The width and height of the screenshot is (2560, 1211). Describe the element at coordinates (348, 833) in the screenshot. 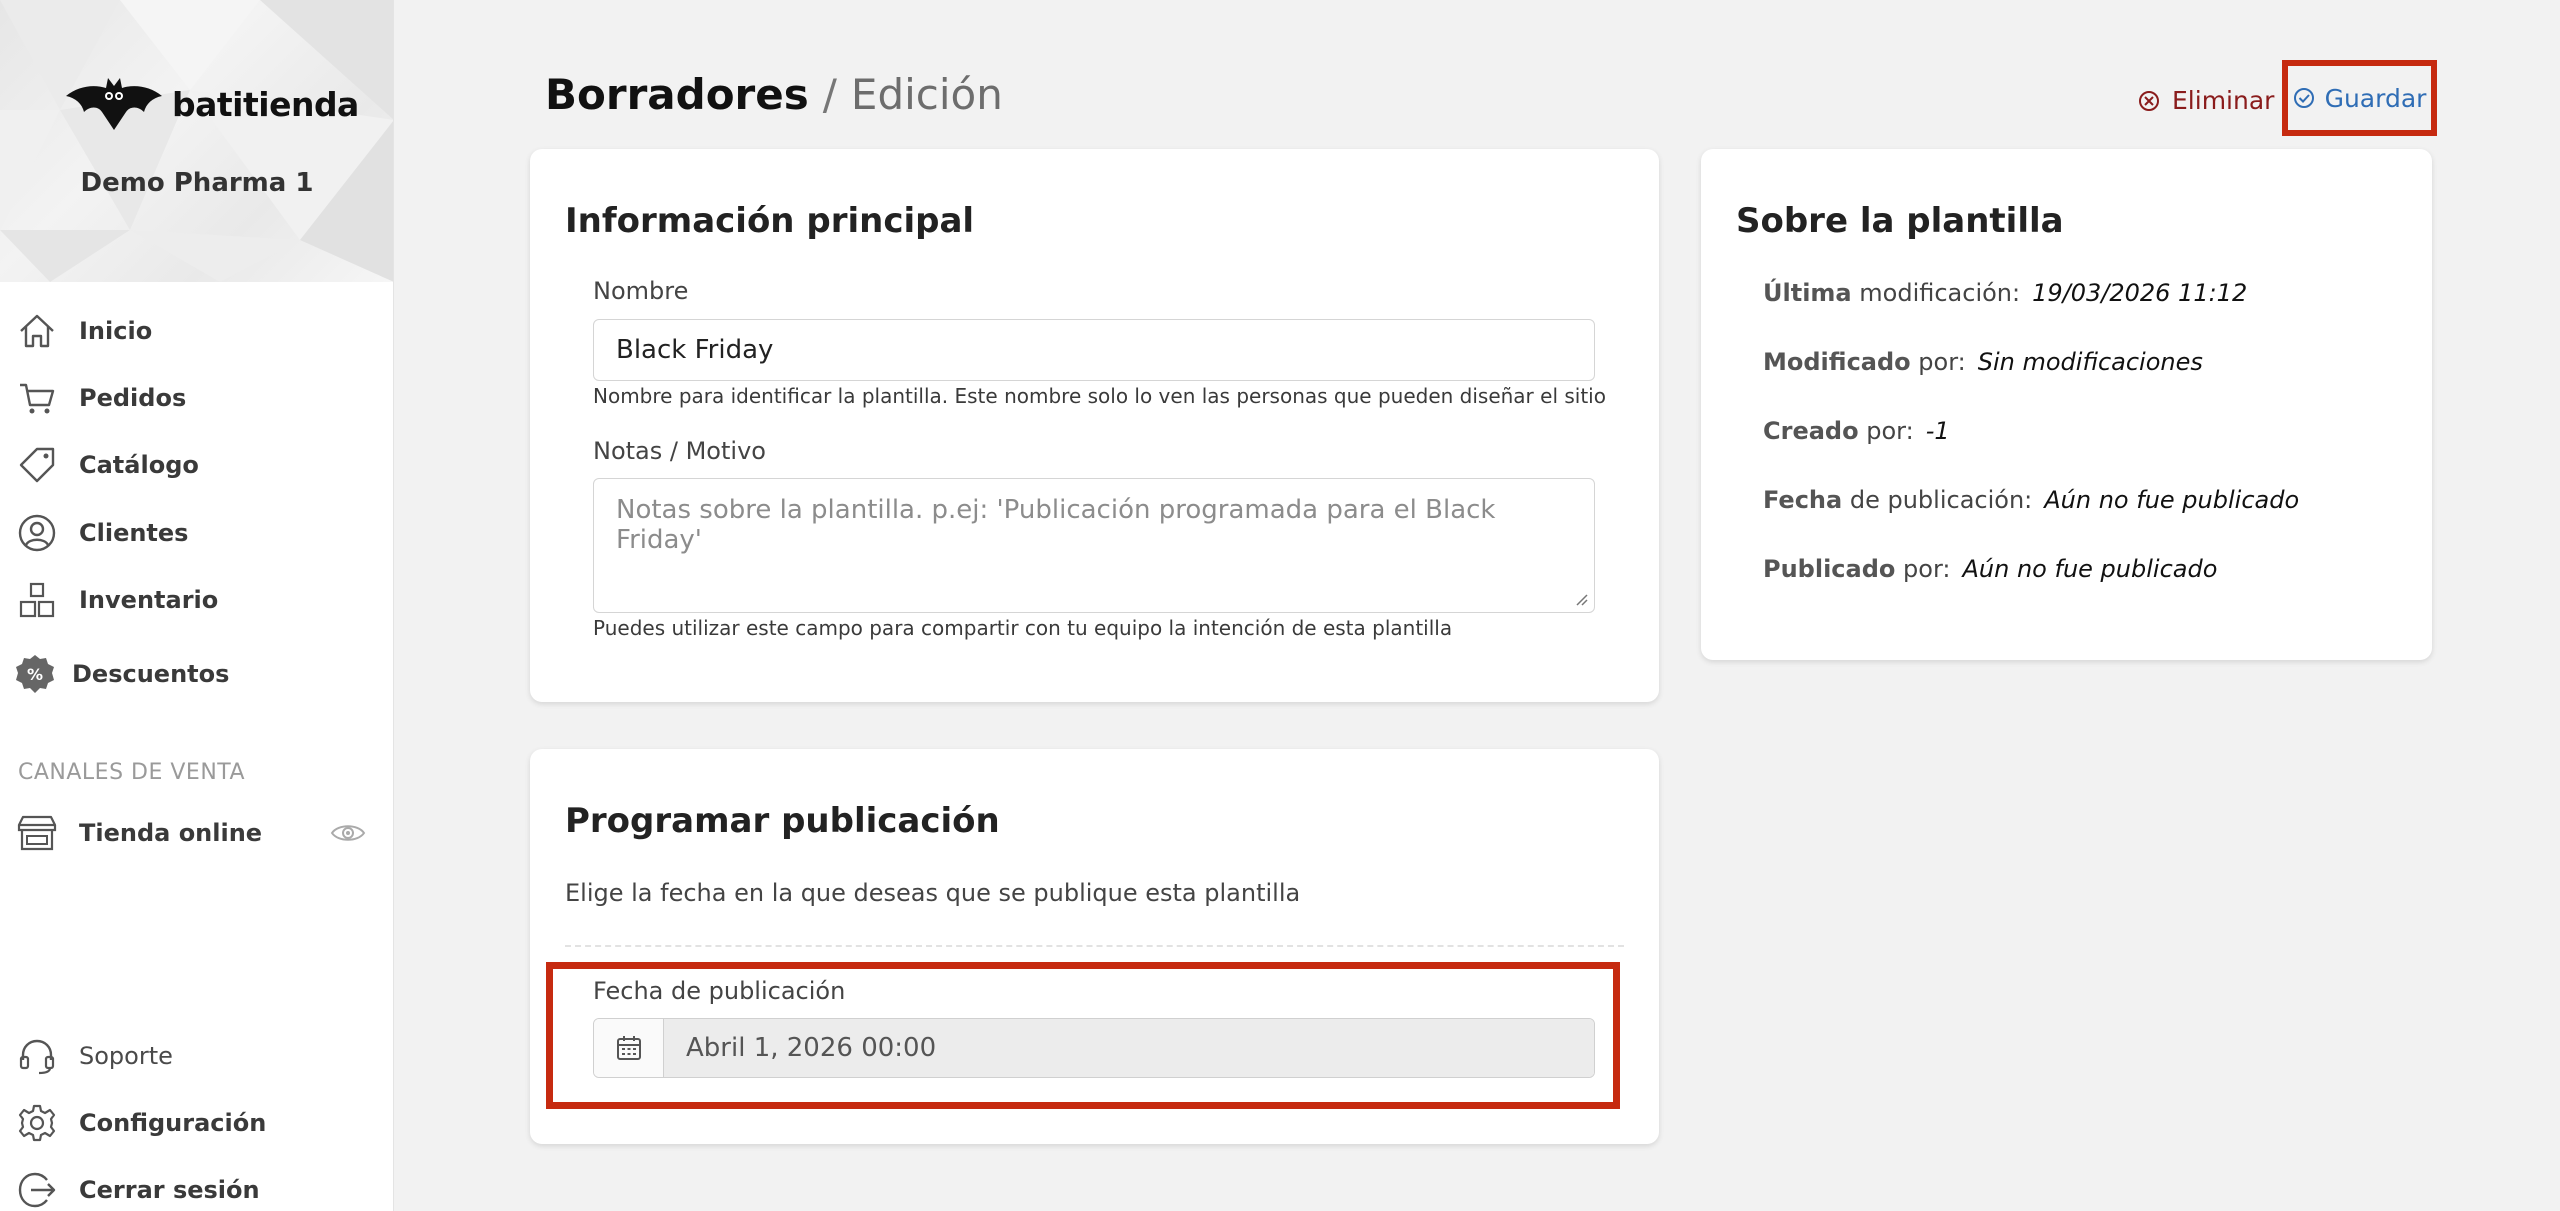

I see `eye-icon` at that location.